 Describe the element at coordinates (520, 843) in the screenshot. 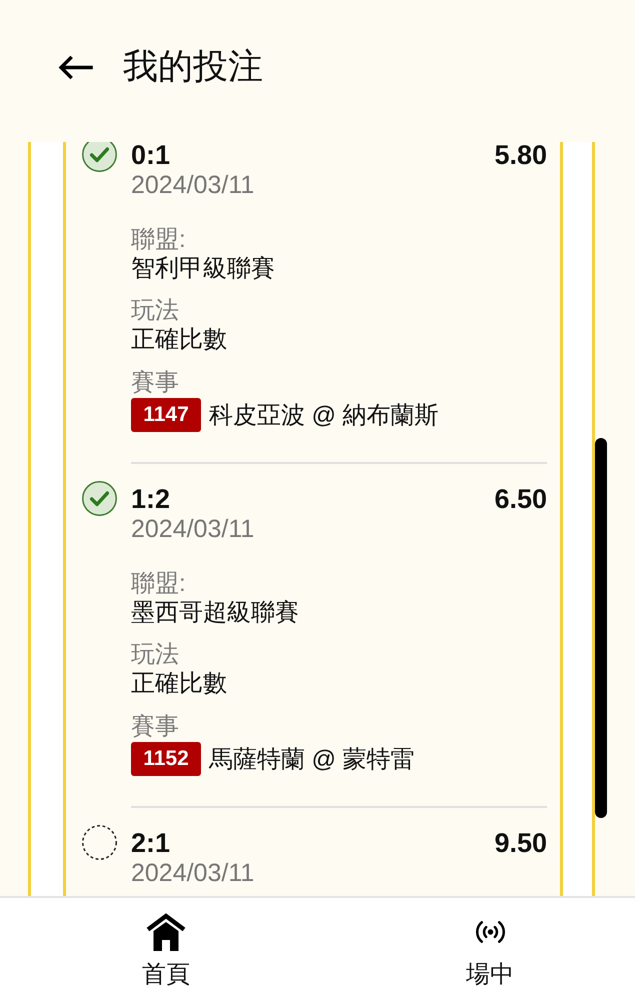

I see `odds-value: 9.50` at that location.